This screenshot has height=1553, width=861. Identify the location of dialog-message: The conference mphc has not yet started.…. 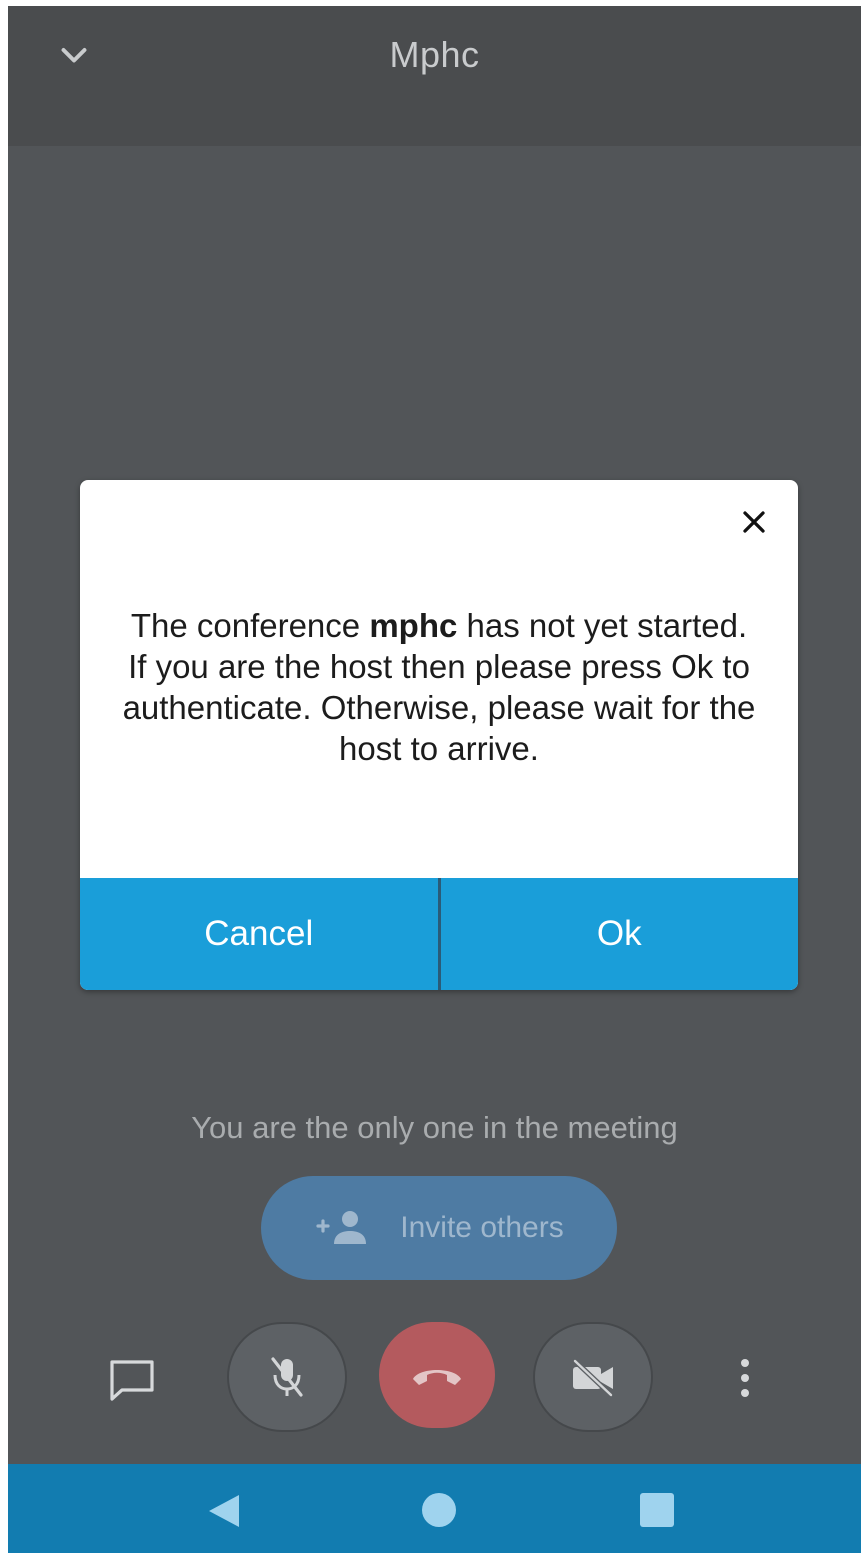
(439, 687).